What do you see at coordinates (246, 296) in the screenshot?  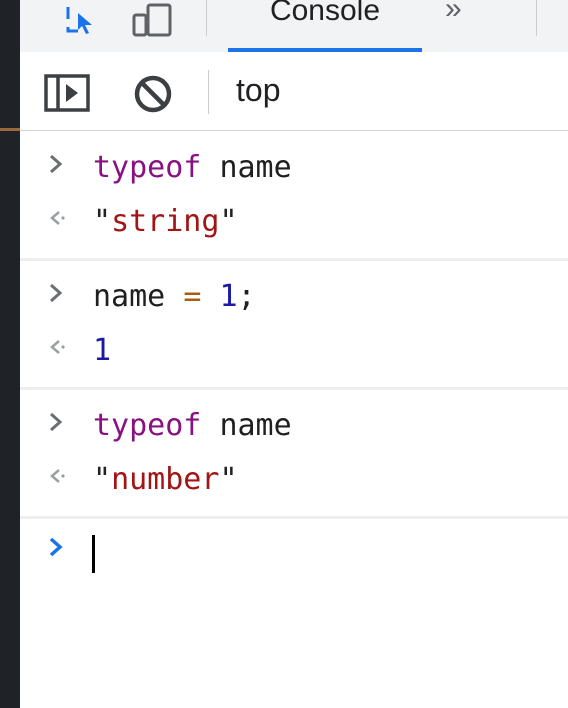 I see `code-token: ;` at bounding box center [246, 296].